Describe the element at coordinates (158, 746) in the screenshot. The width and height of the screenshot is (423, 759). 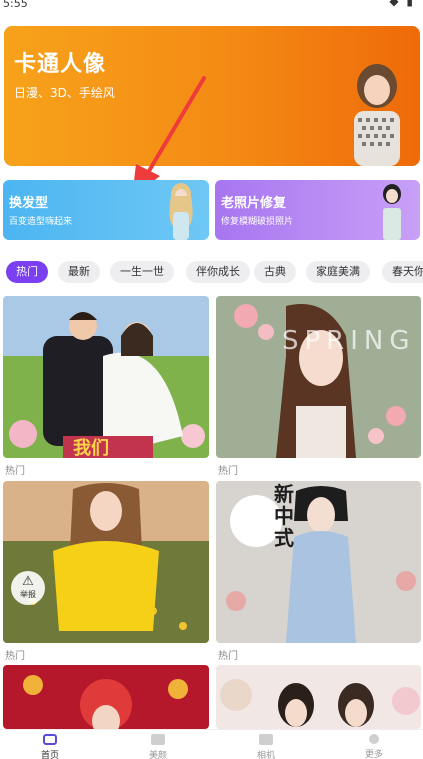
I see `nav-beauty: 美颜` at that location.